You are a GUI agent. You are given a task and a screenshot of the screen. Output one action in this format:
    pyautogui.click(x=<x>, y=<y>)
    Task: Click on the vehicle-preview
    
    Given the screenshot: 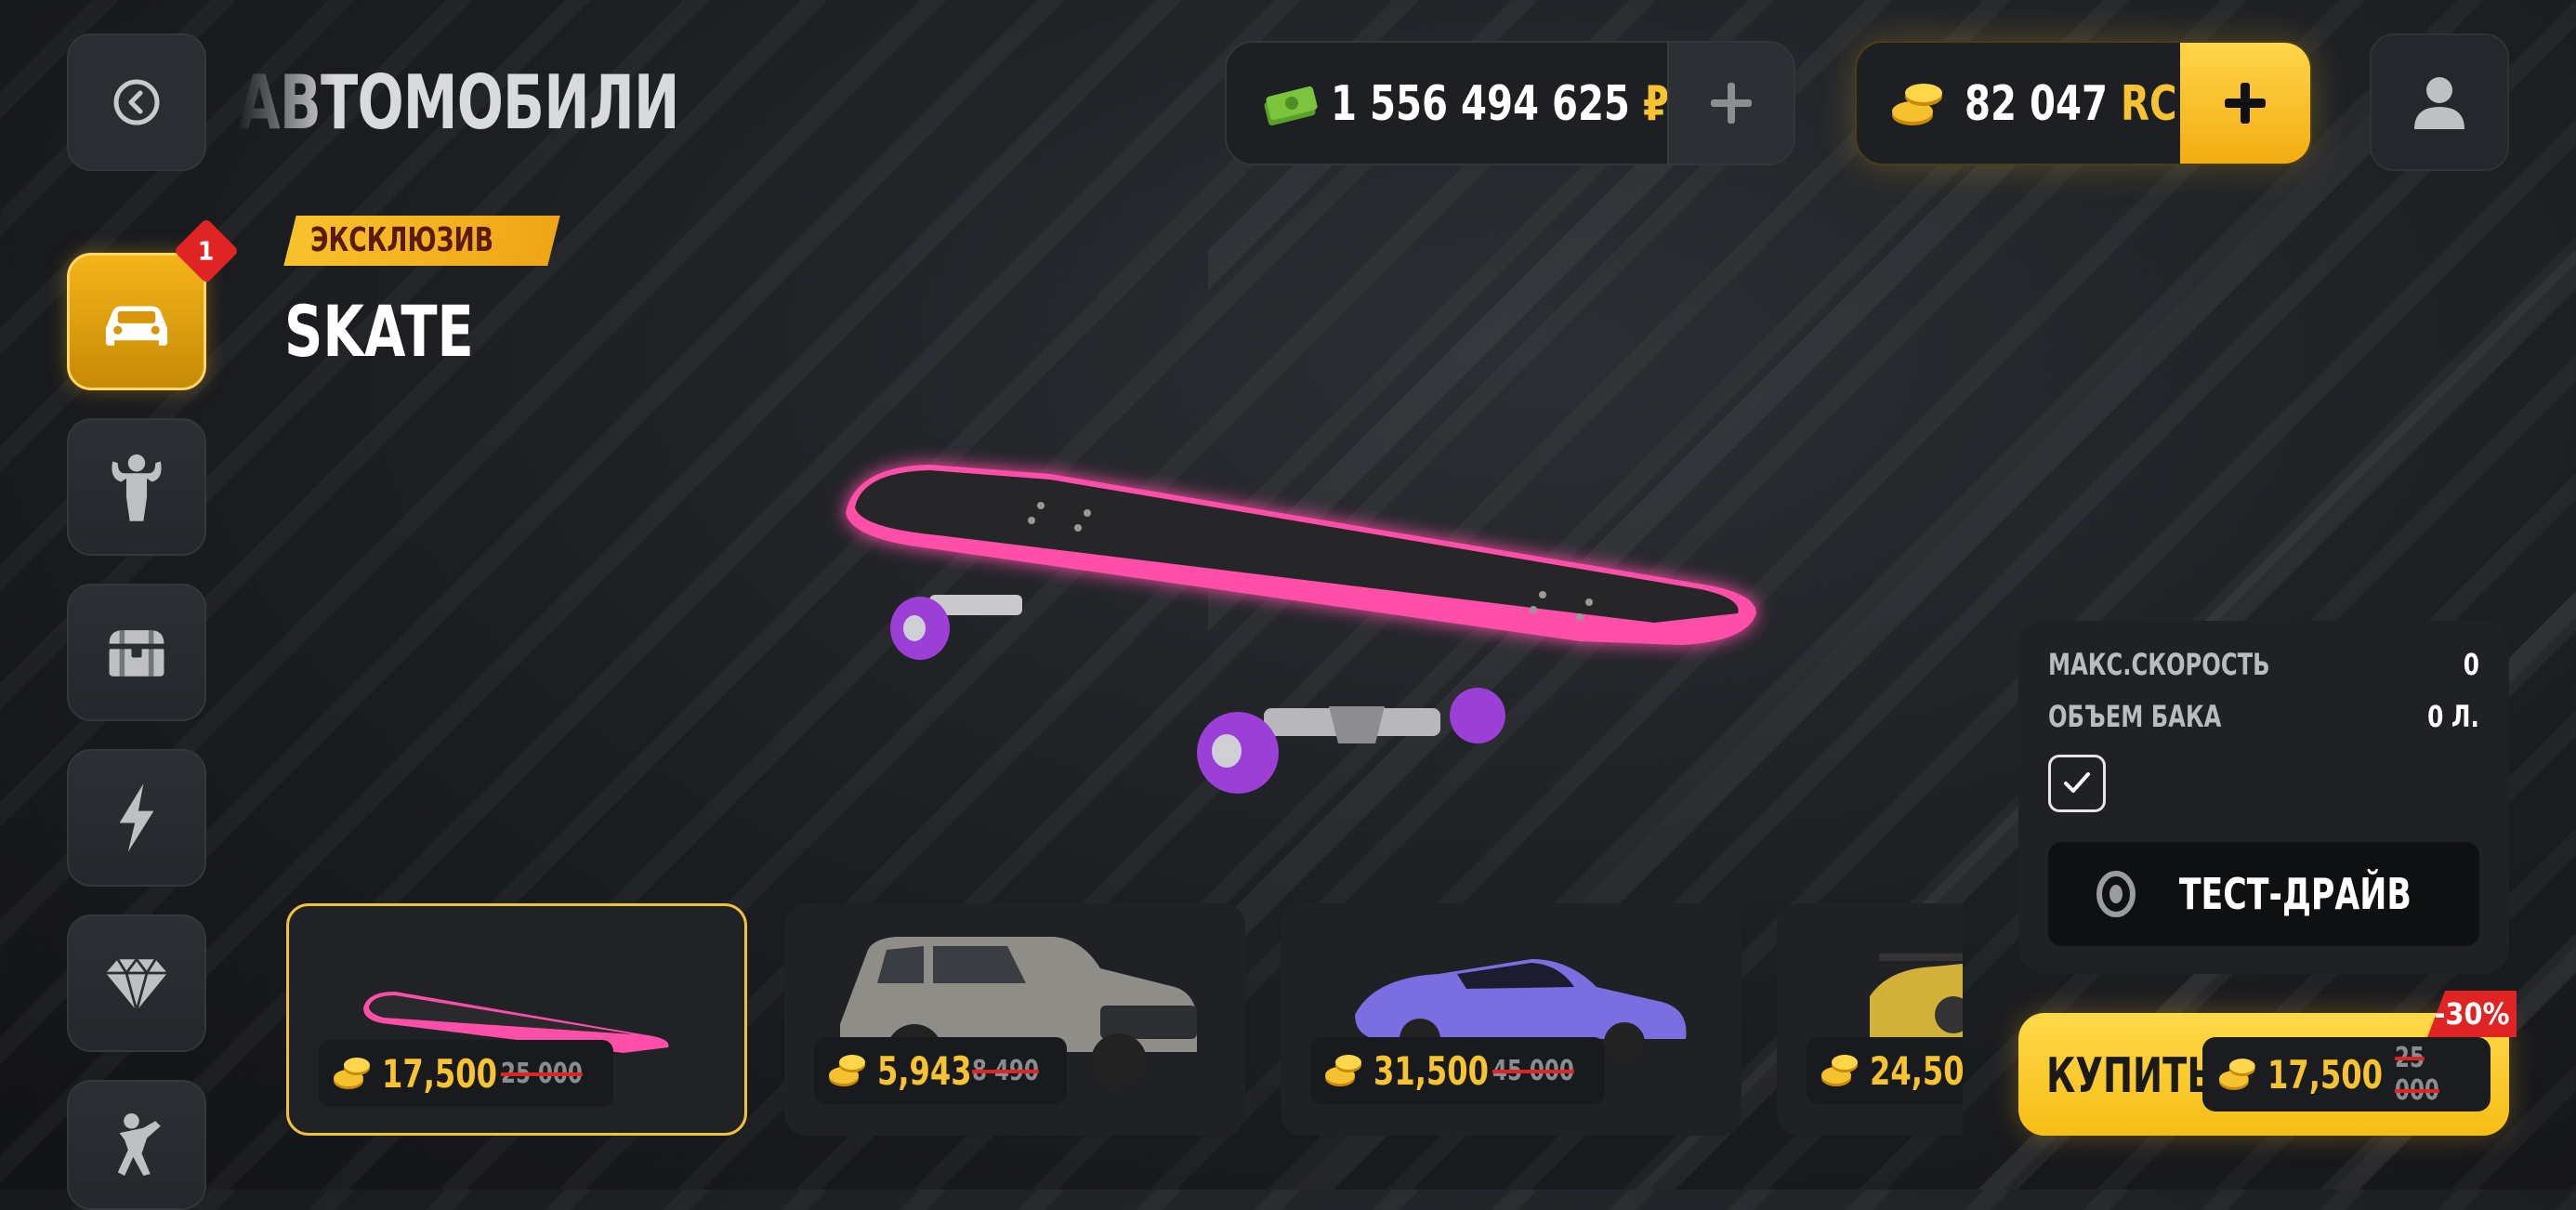 What is the action you would take?
    pyautogui.click(x=1306, y=622)
    